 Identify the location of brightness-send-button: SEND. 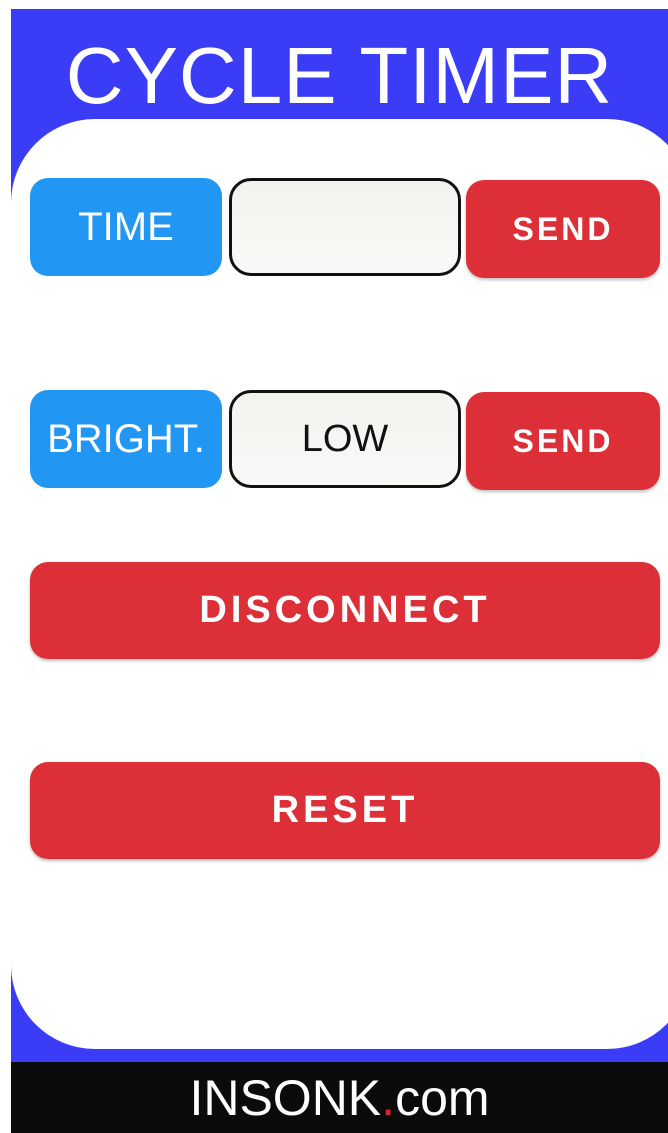
(563, 441).